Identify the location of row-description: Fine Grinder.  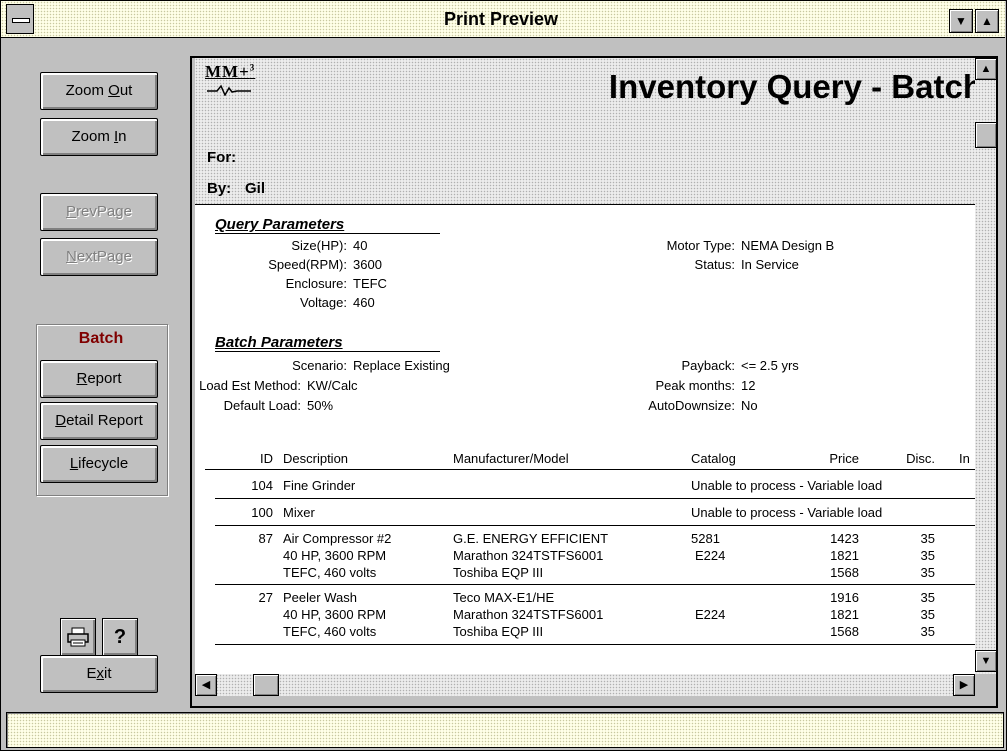
(319, 485).